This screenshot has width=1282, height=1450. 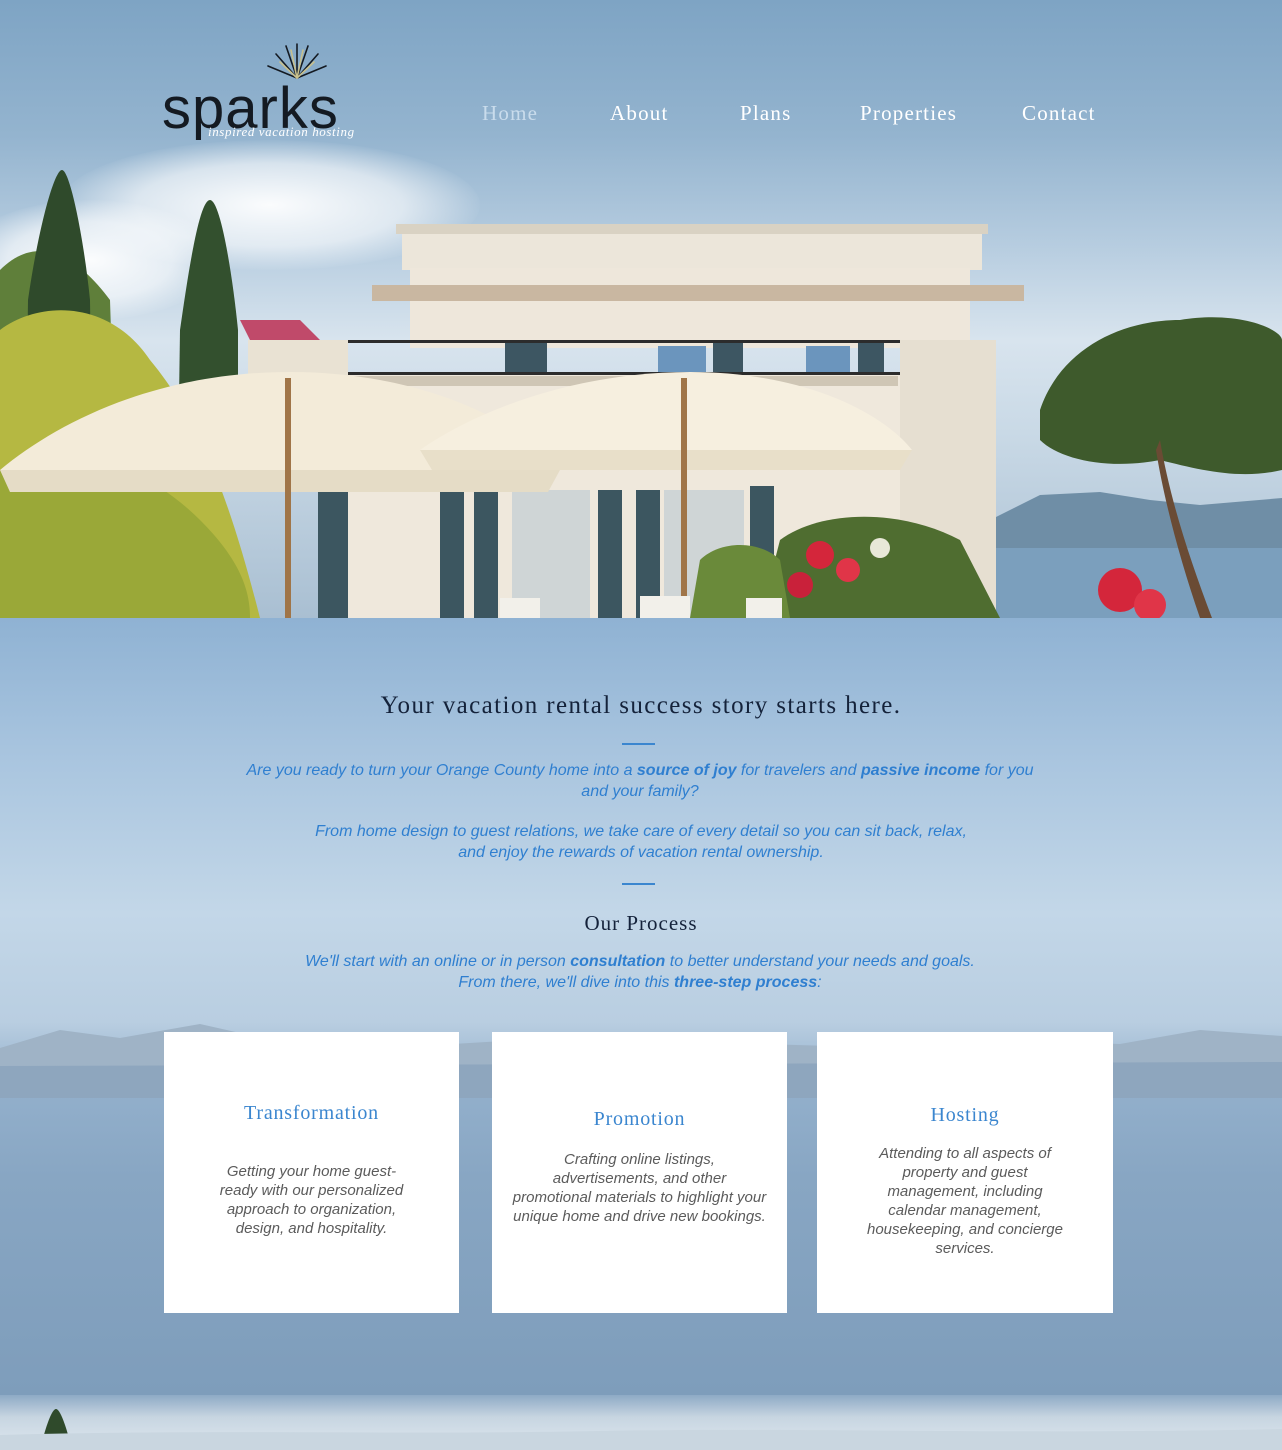 I want to click on logo-tagline: inspired vacation hosting, so click(x=281, y=131).